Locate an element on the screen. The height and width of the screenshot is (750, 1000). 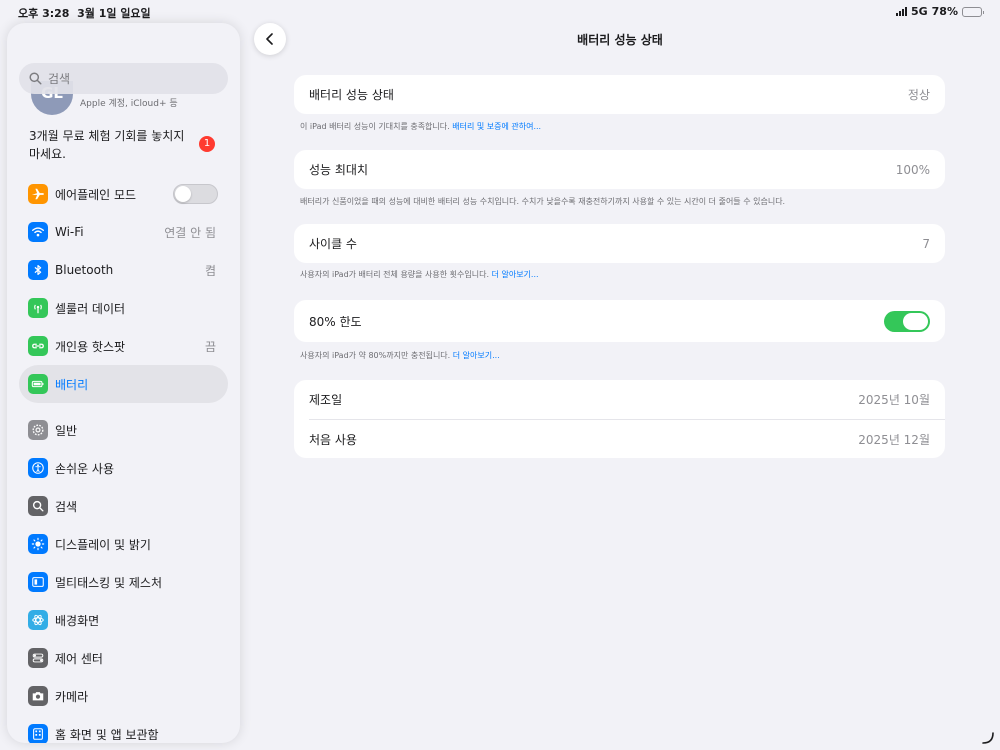
charge-limit-toggle is located at coordinates (907, 321).